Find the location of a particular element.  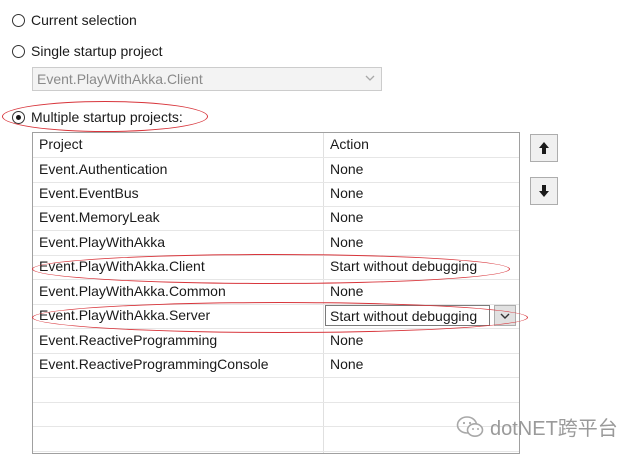

radio-multiple-startup: Multiple startup projects: is located at coordinates (97, 117).